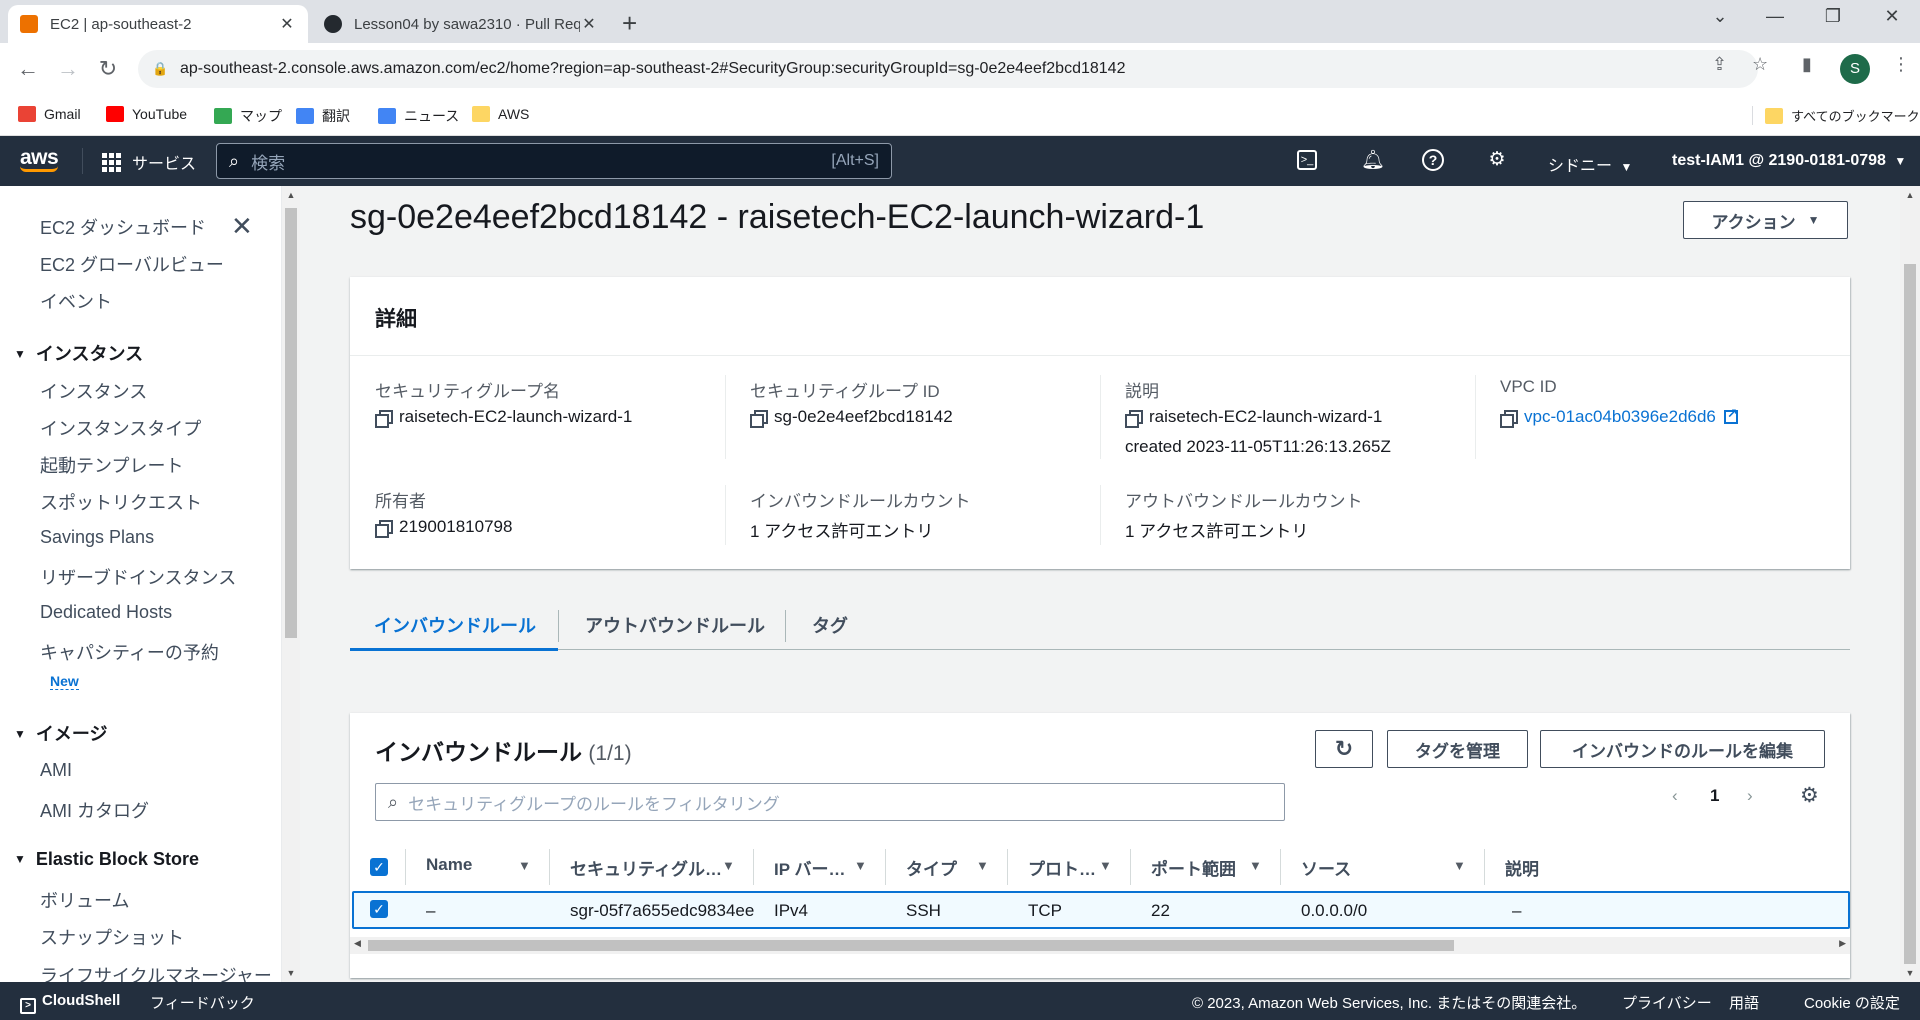 The width and height of the screenshot is (1920, 1020). Describe the element at coordinates (108, 69) in the screenshot. I see `reload-icon: ↻` at that location.